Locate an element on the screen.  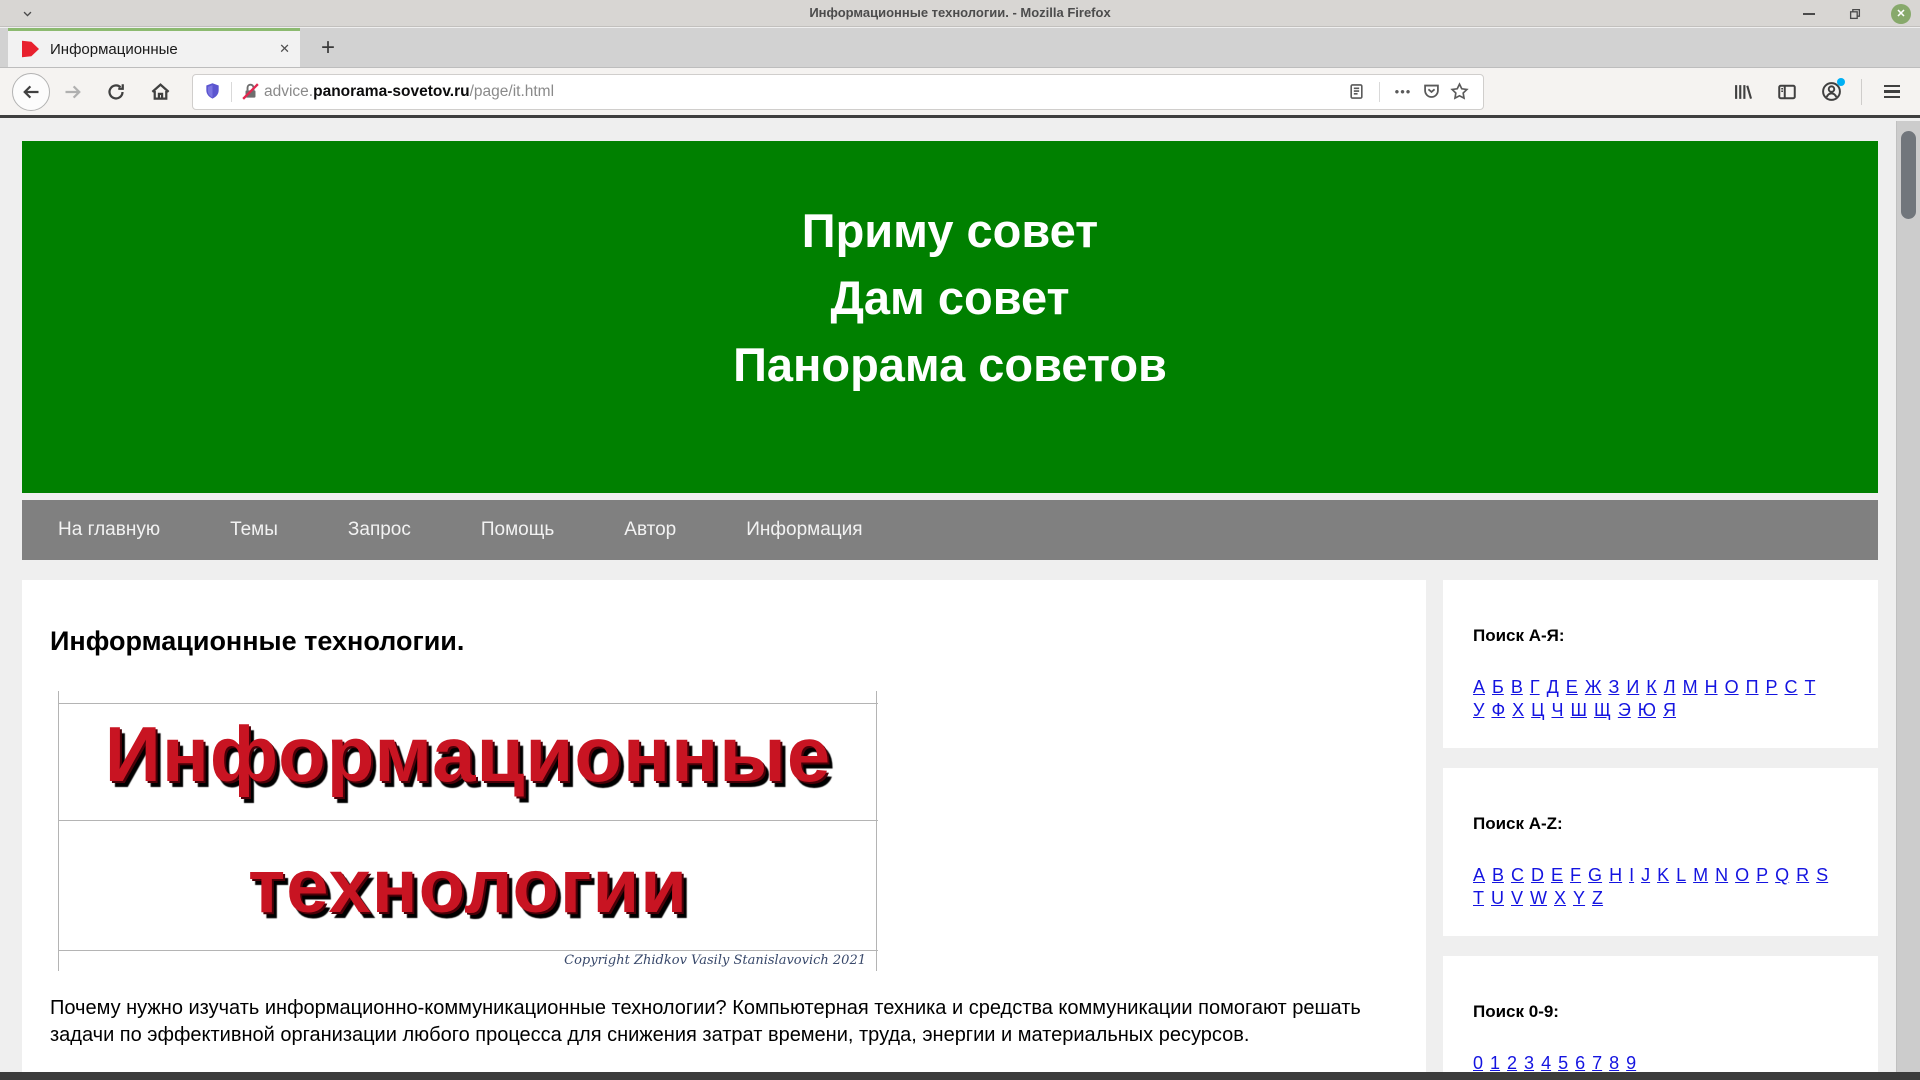
letter-link: Л is located at coordinates (1670, 687).